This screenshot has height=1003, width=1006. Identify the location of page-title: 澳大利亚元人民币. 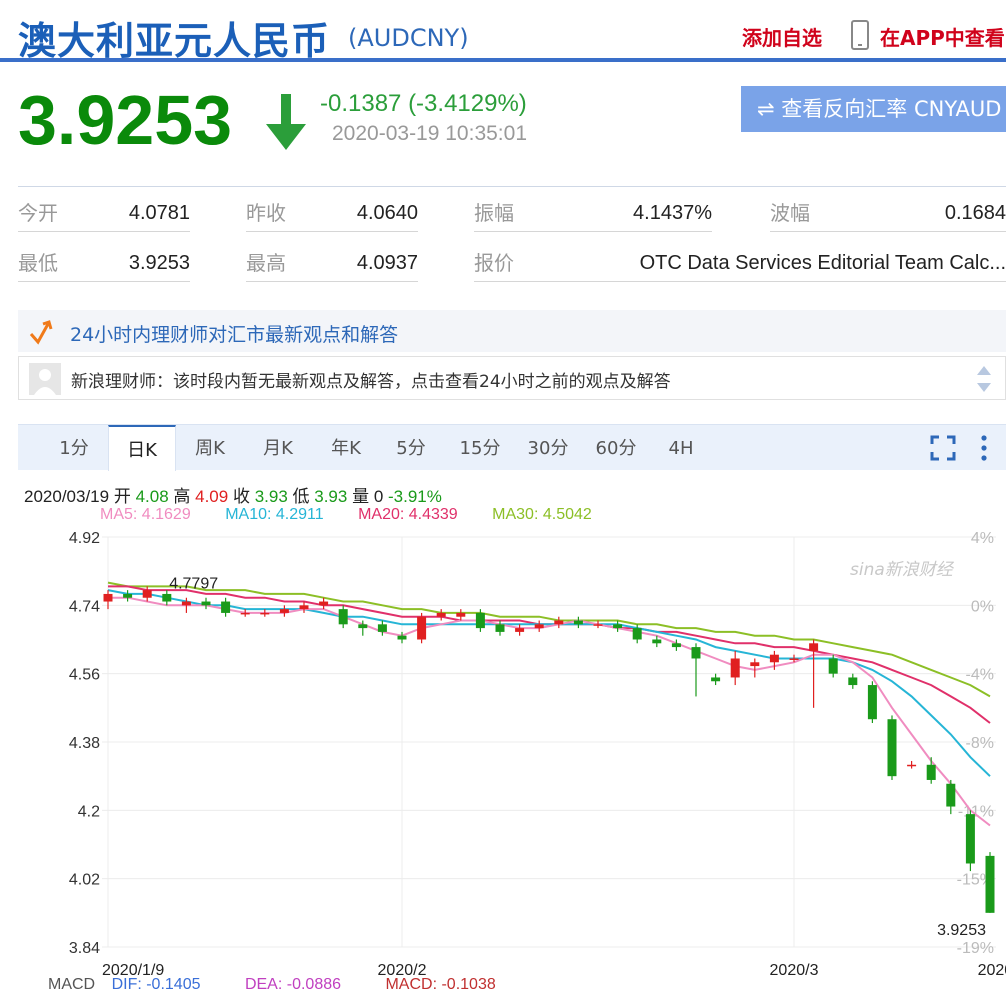
(174, 41).